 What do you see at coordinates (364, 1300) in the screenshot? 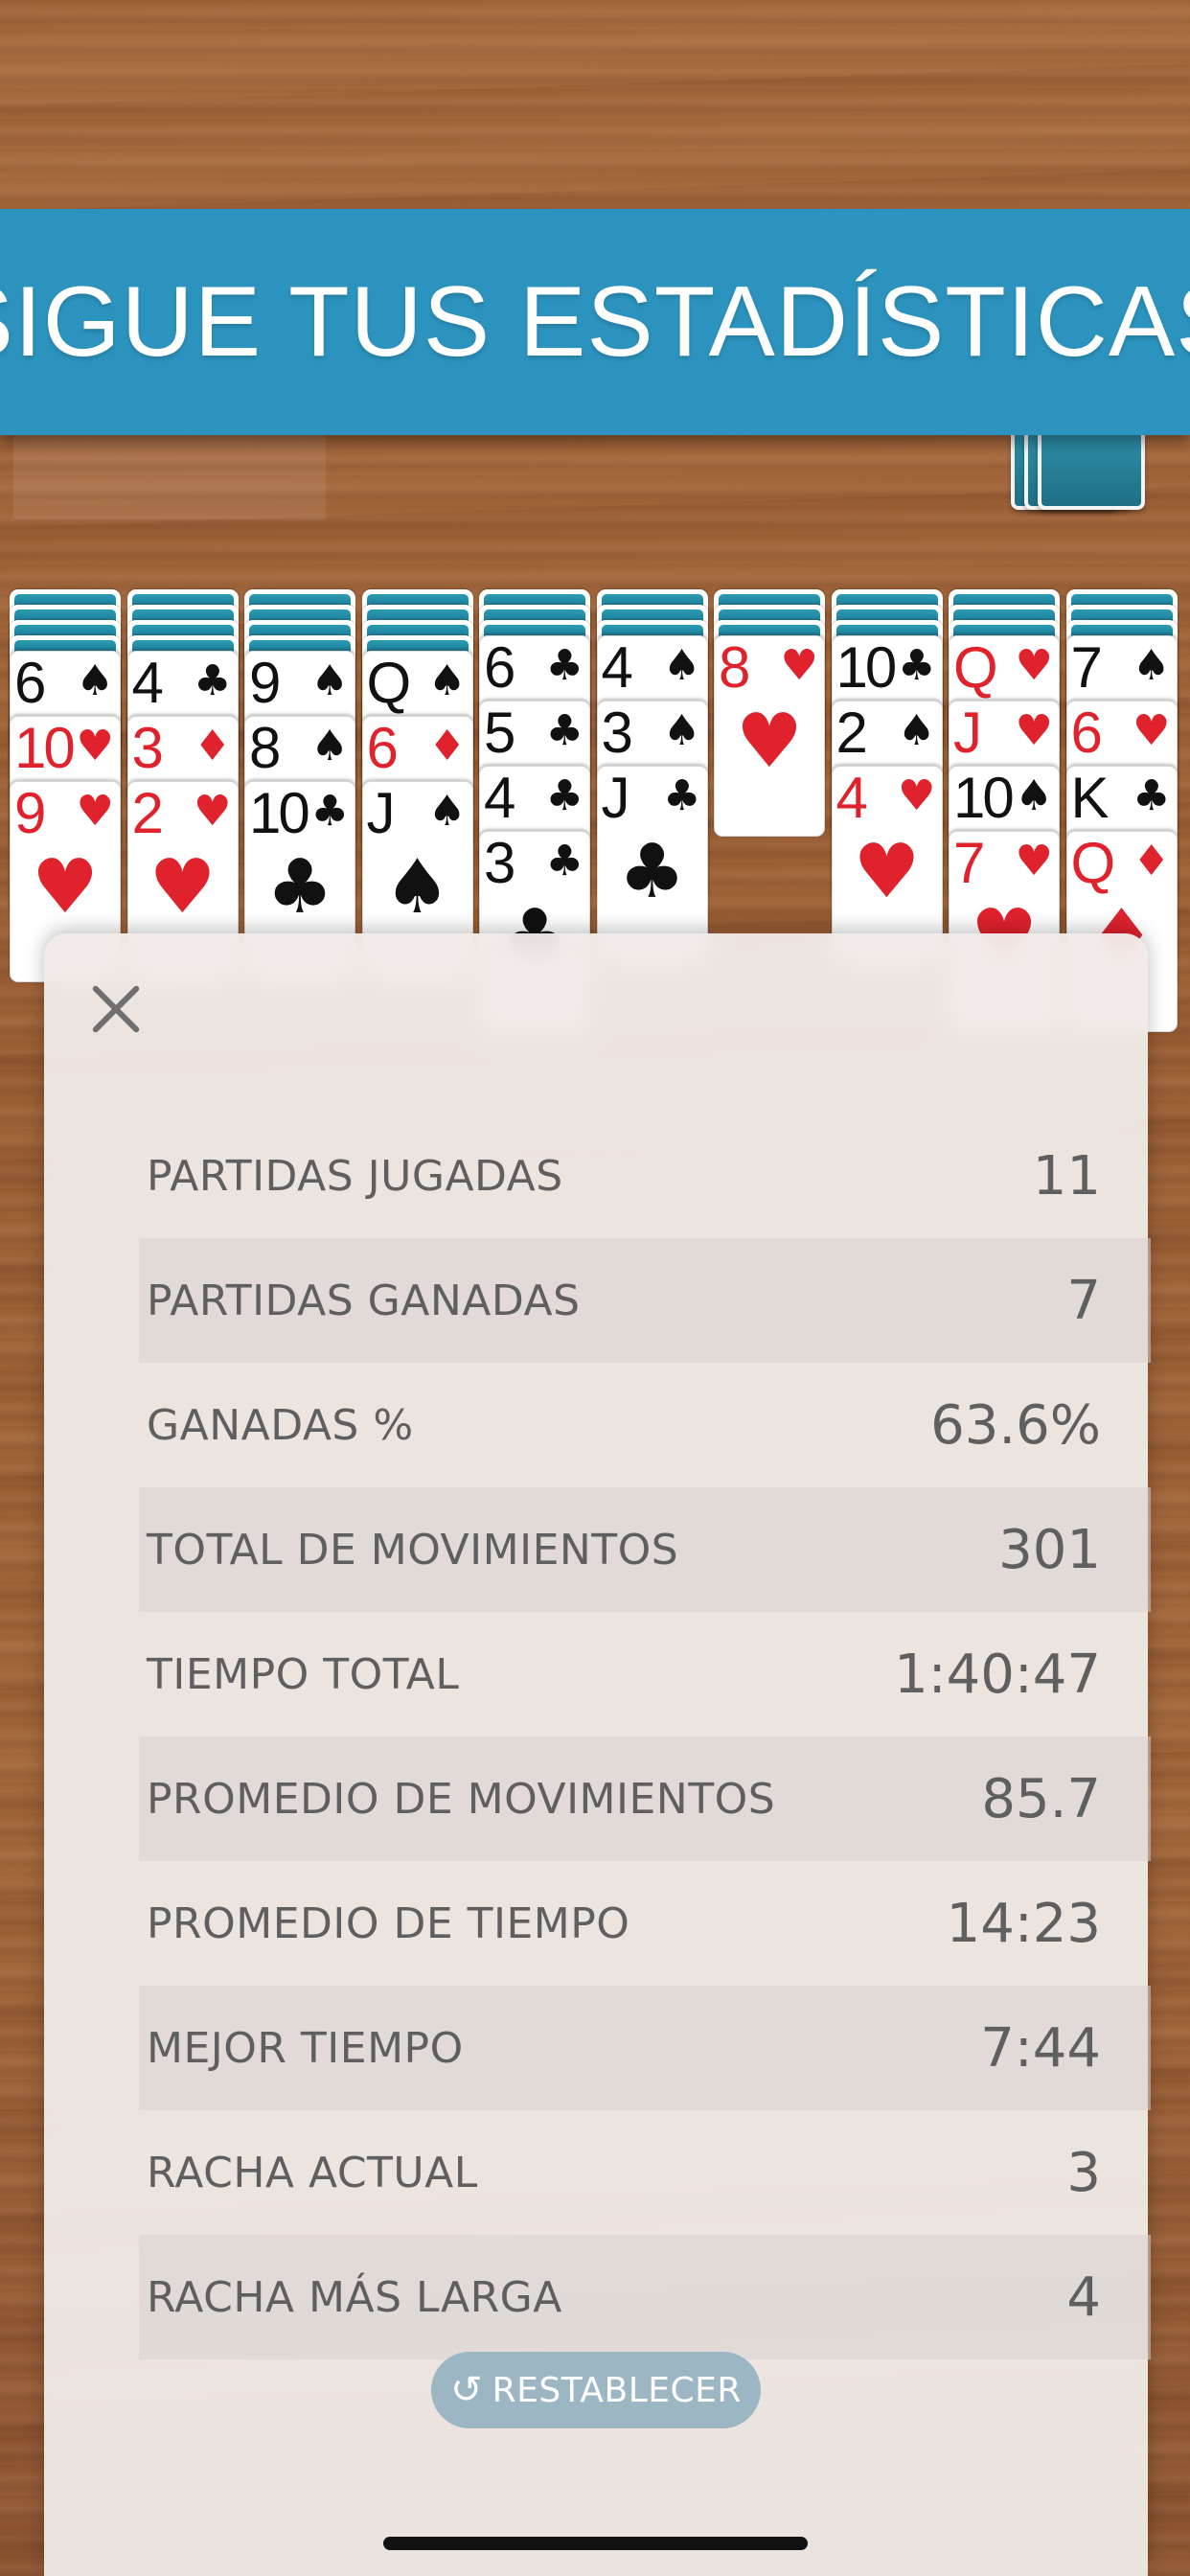
I see `stat-label: PARTIDAS GANADAS` at bounding box center [364, 1300].